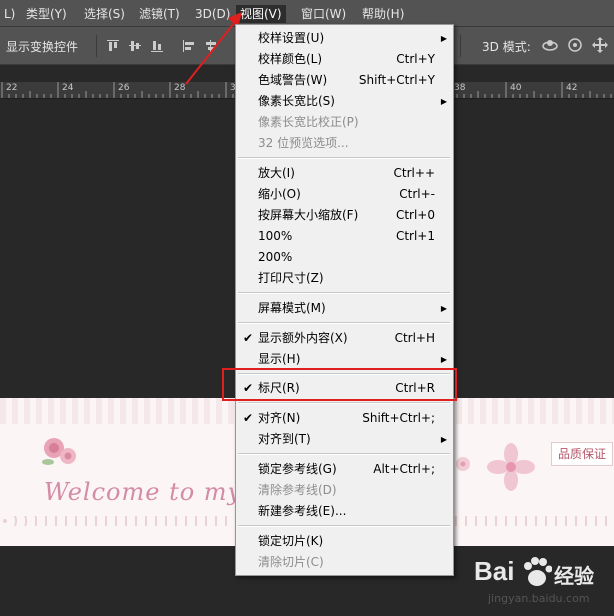  I want to click on menu-item-label: 100%, so click(275, 236).